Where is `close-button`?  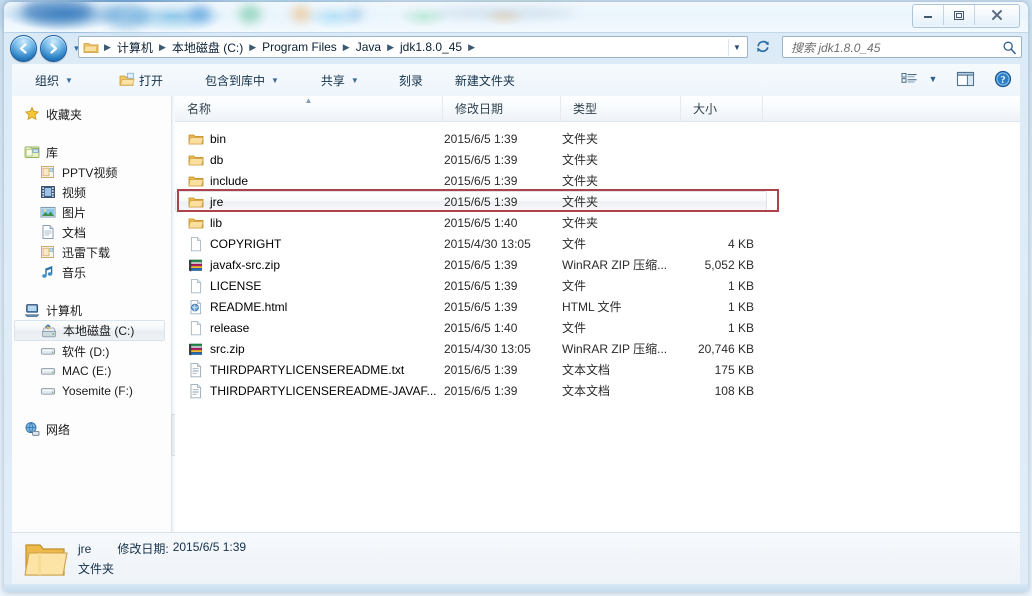
close-button is located at coordinates (997, 15).